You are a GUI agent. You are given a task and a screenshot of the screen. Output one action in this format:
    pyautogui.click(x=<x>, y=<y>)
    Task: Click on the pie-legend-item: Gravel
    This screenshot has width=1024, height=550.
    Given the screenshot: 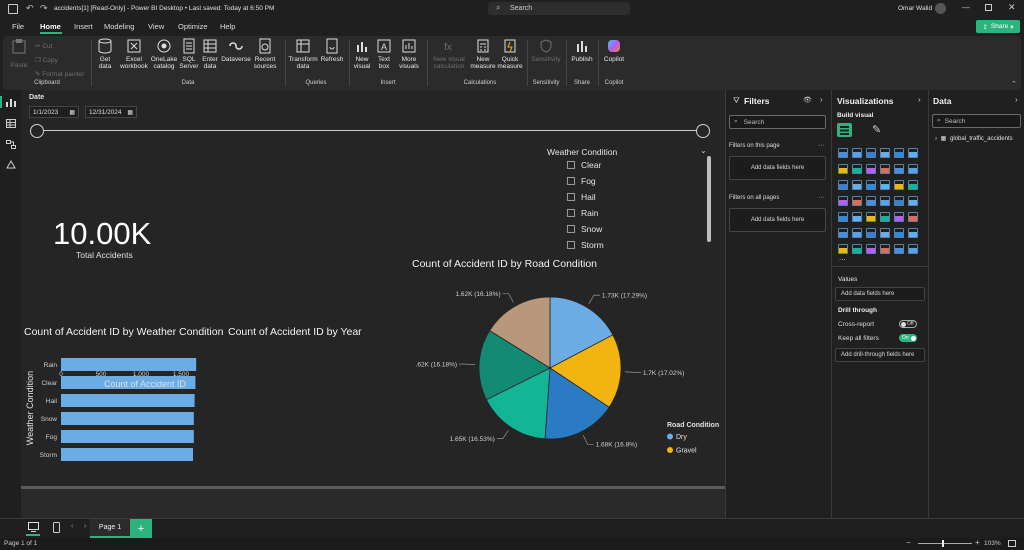 What is the action you would take?
    pyautogui.click(x=686, y=451)
    